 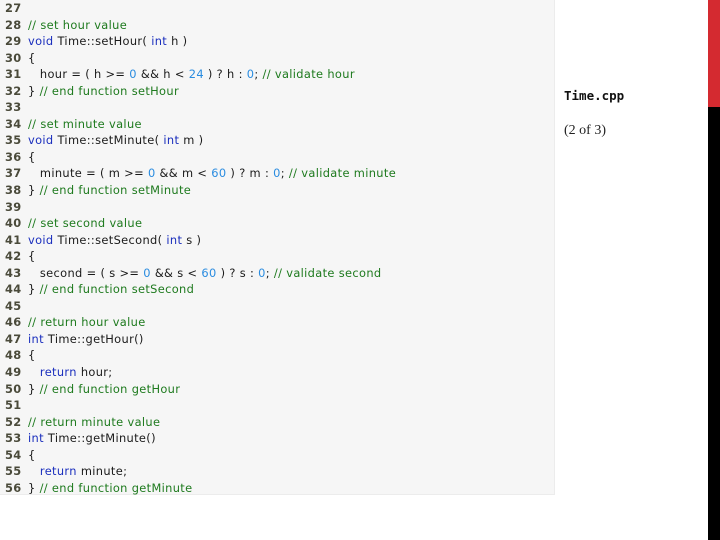 I want to click on code-line: 49 return hour;, so click(x=200, y=372).